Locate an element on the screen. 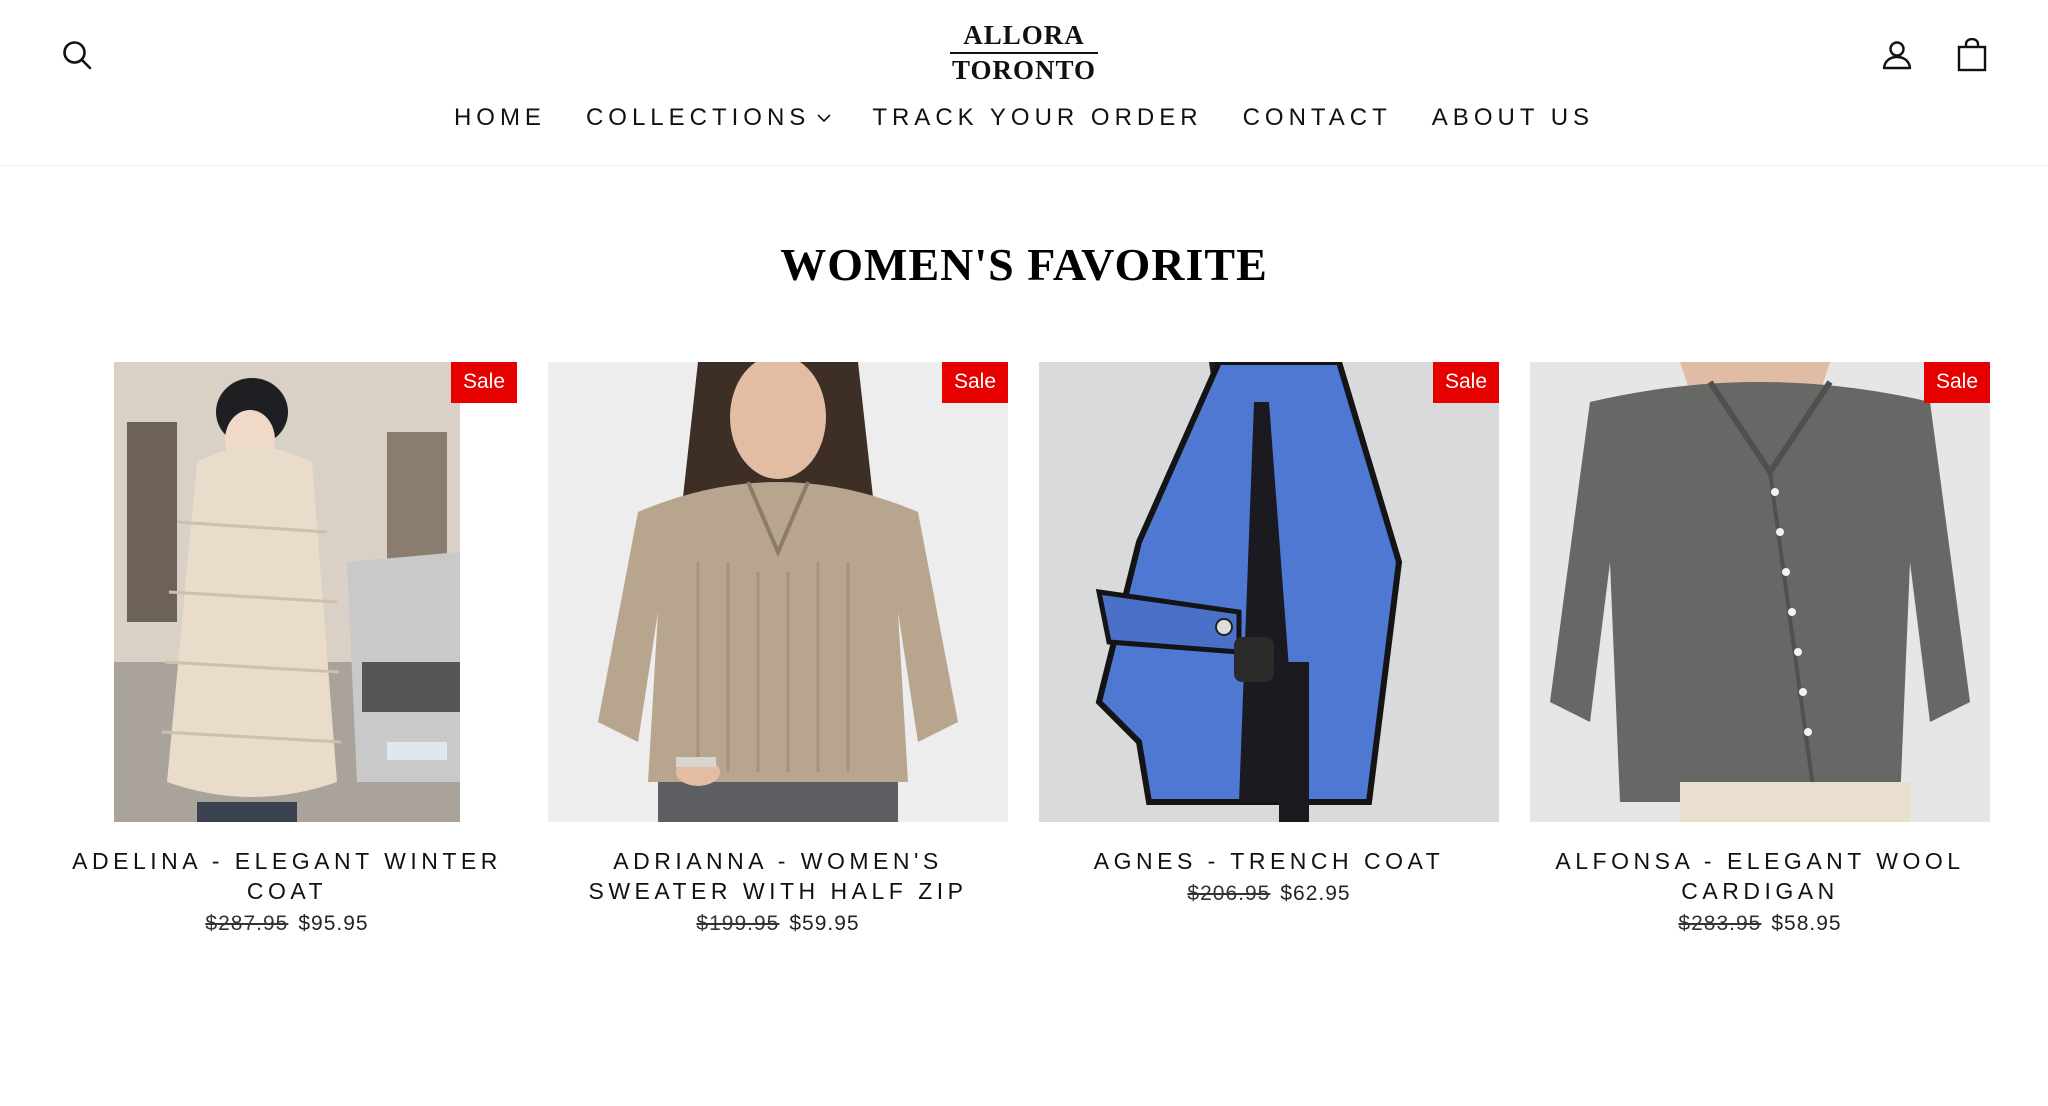 This screenshot has width=2048, height=1106. original-price: $199.95 is located at coordinates (738, 923).